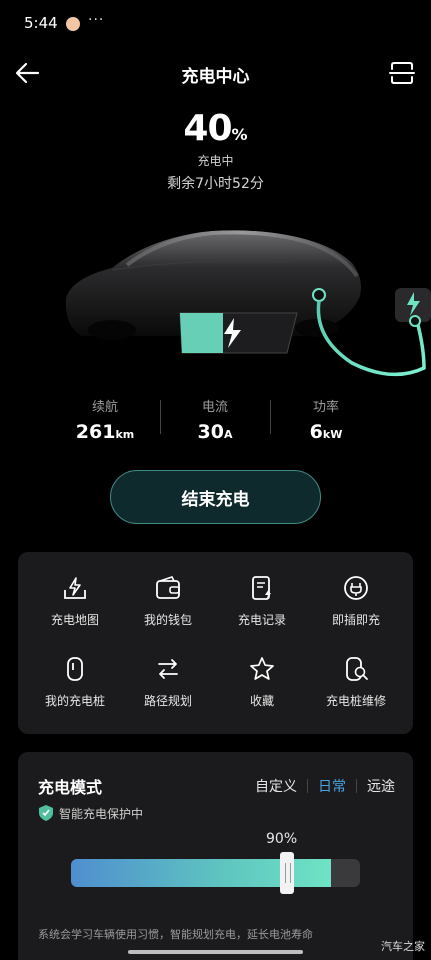  Describe the element at coordinates (168, 690) in the screenshot. I see `menu-item-route-planning: 路径规划` at that location.